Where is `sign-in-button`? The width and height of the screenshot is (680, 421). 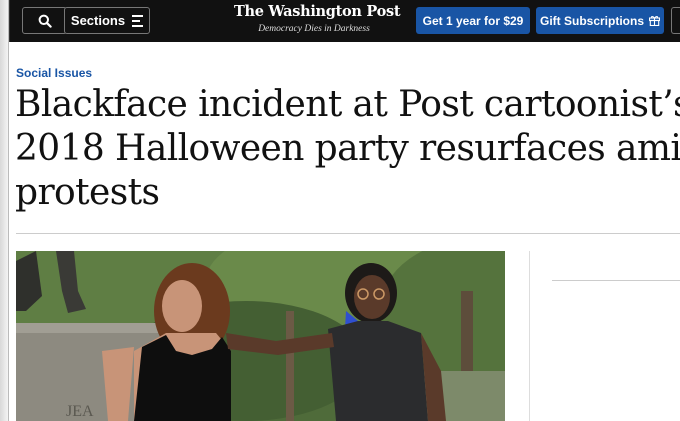 sign-in-button is located at coordinates (675, 20).